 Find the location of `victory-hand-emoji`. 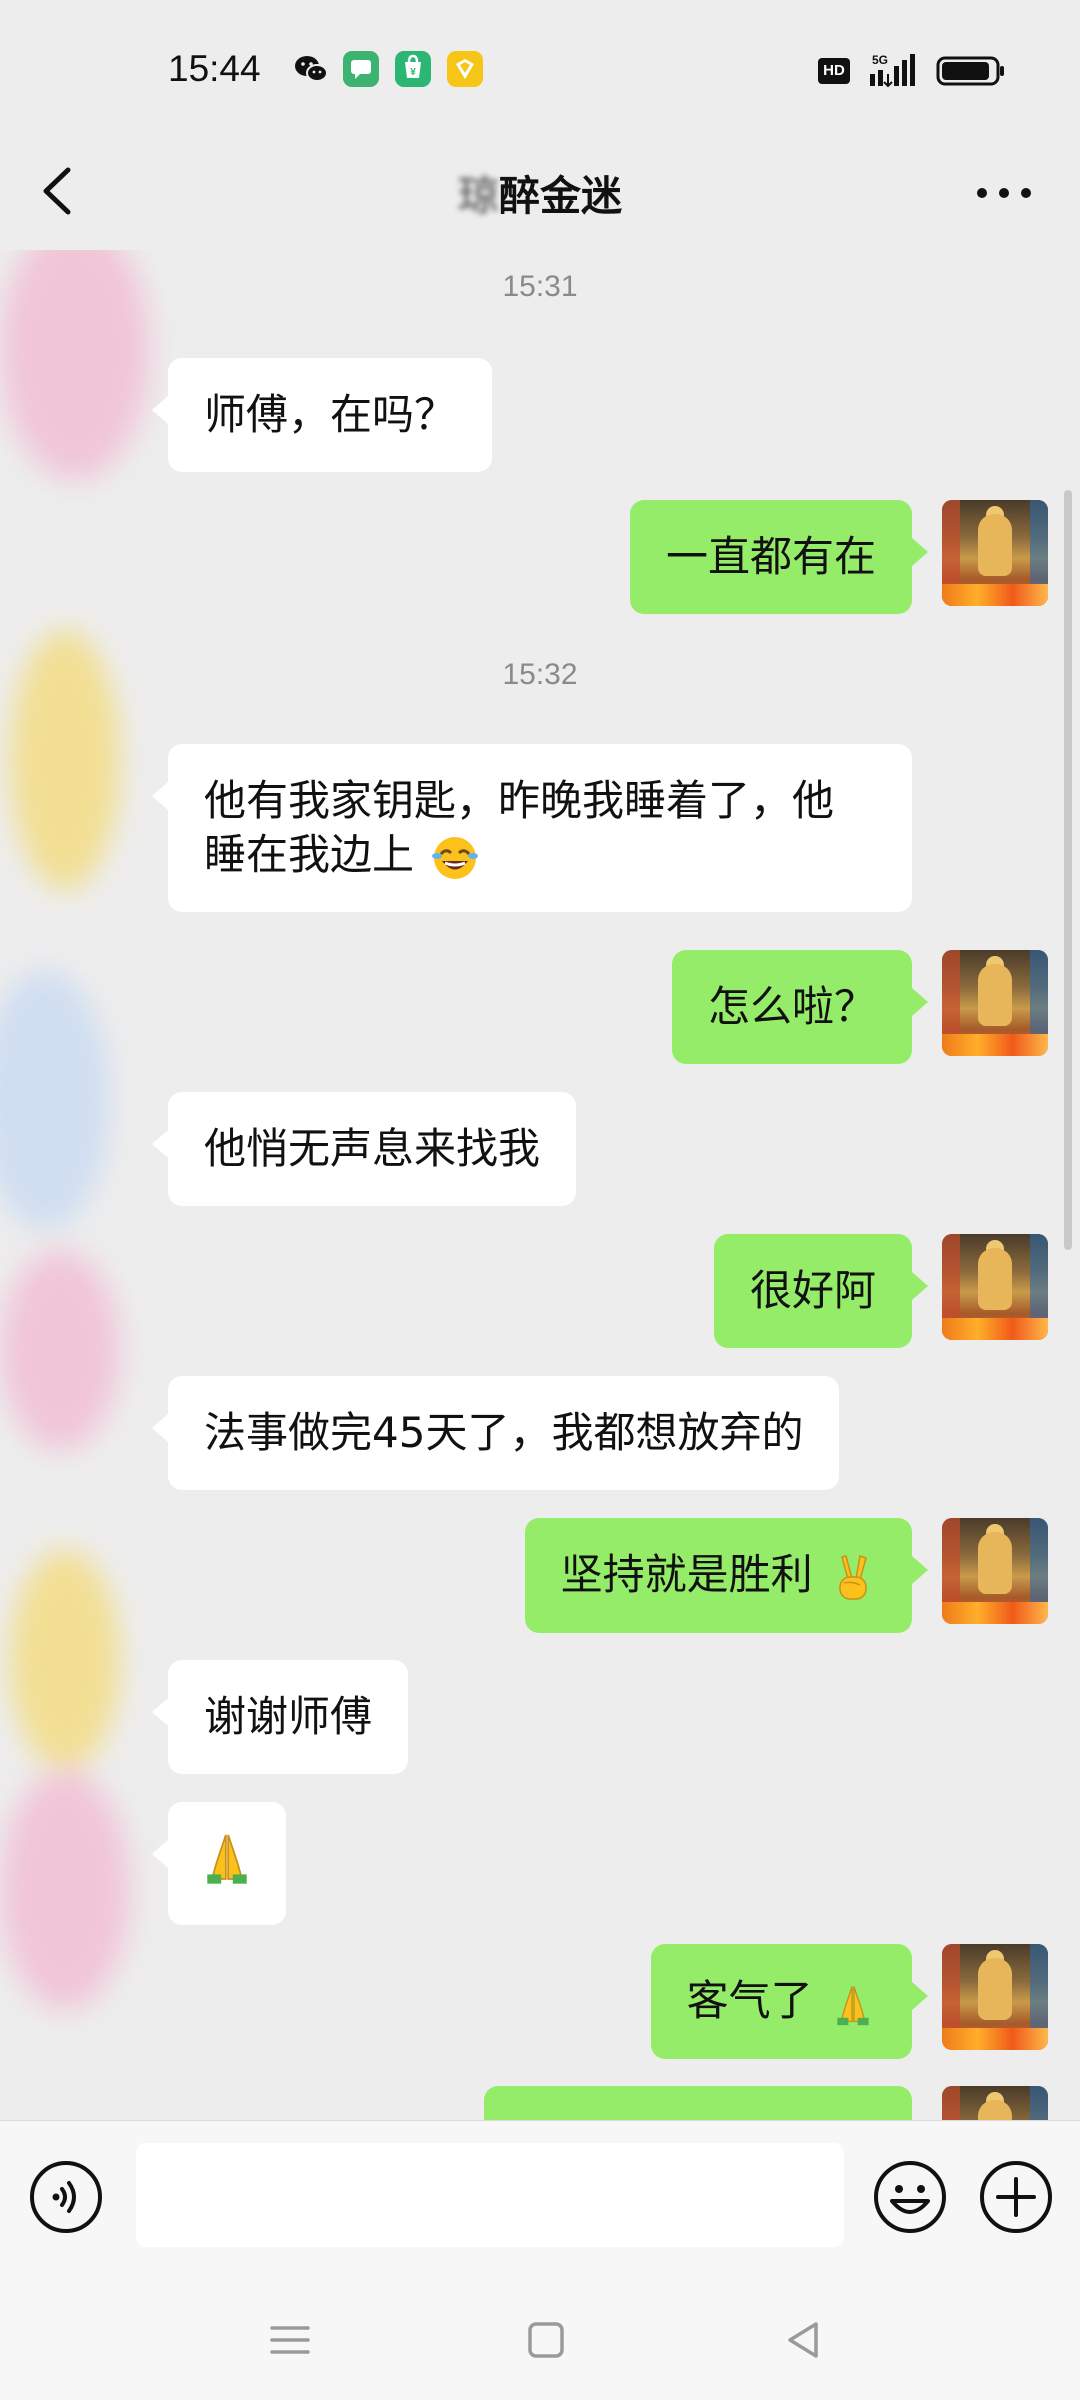

victory-hand-emoji is located at coordinates (853, 1577).